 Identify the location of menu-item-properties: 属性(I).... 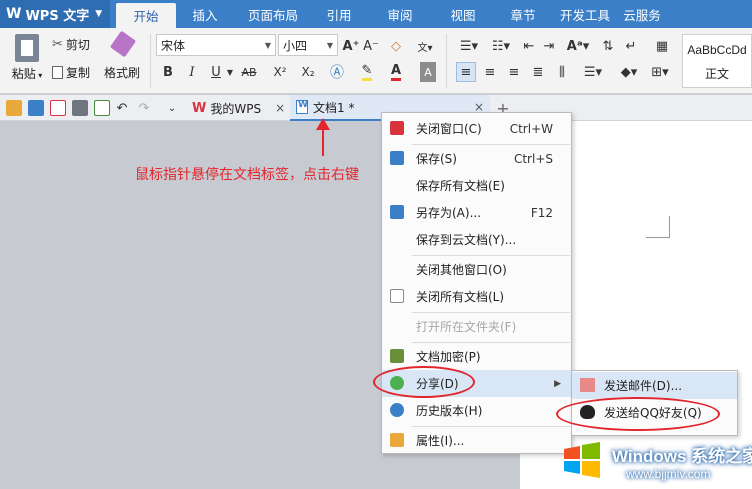
(476, 440).